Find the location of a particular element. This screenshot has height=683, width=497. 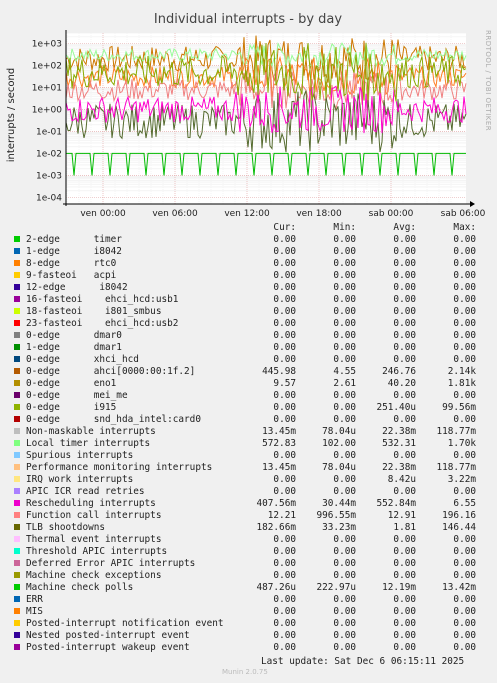

legend-avg: 22.38m is located at coordinates (399, 431).